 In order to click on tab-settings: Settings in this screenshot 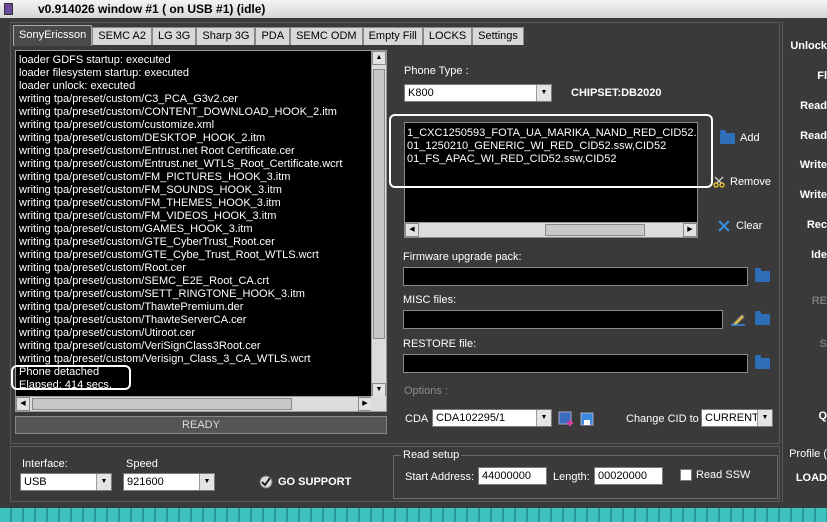, I will do `click(498, 36)`.